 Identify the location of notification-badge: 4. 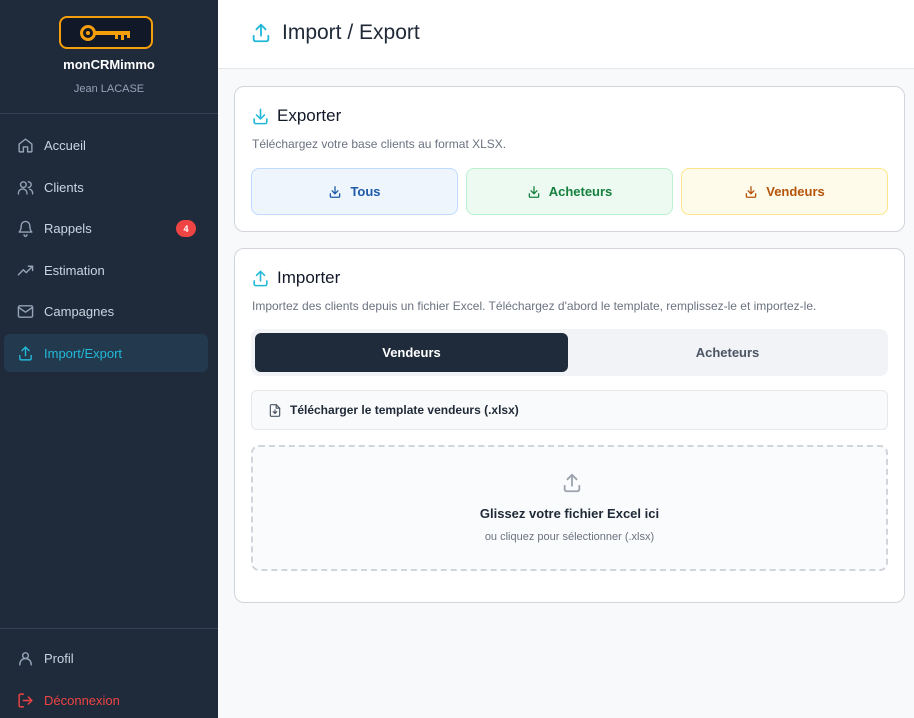
(186, 228).